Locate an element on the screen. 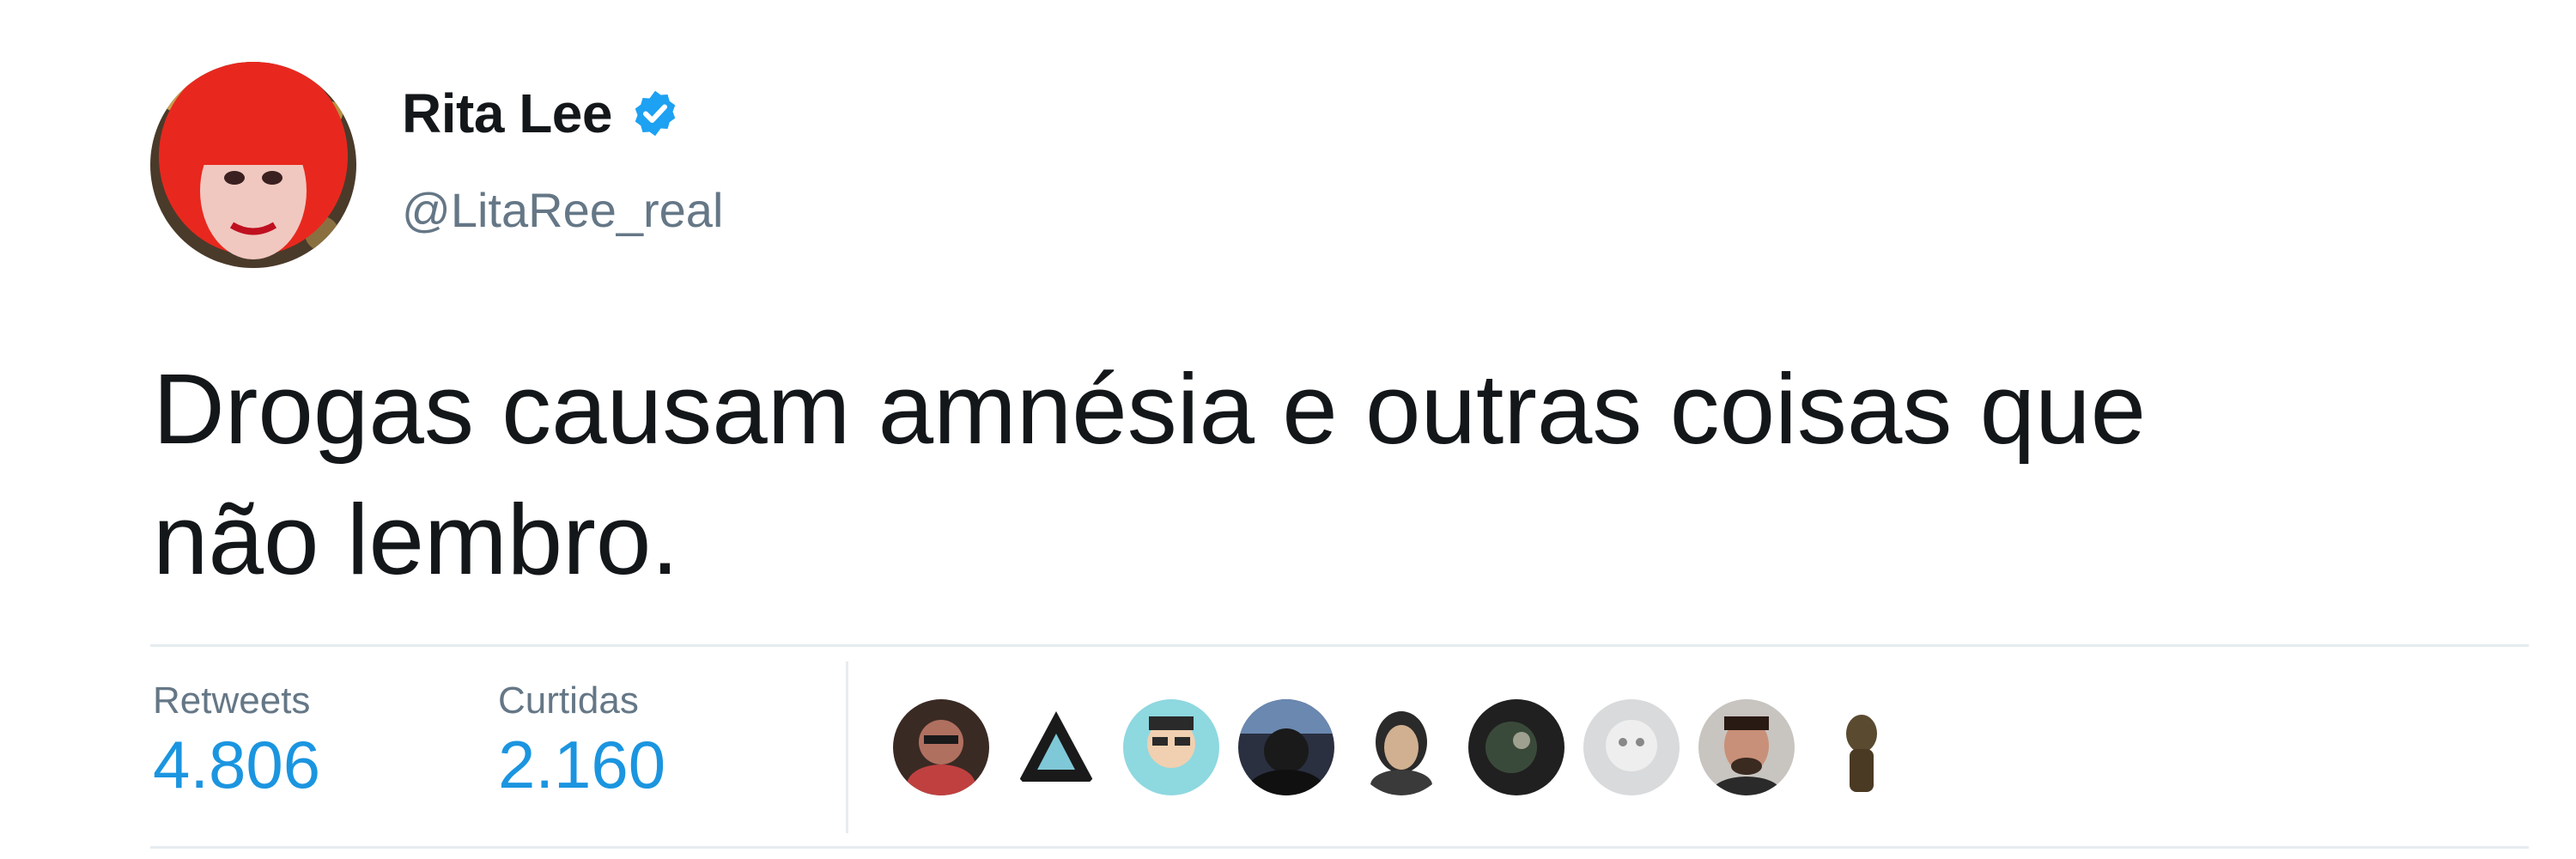  stats-separator is located at coordinates (847, 747).